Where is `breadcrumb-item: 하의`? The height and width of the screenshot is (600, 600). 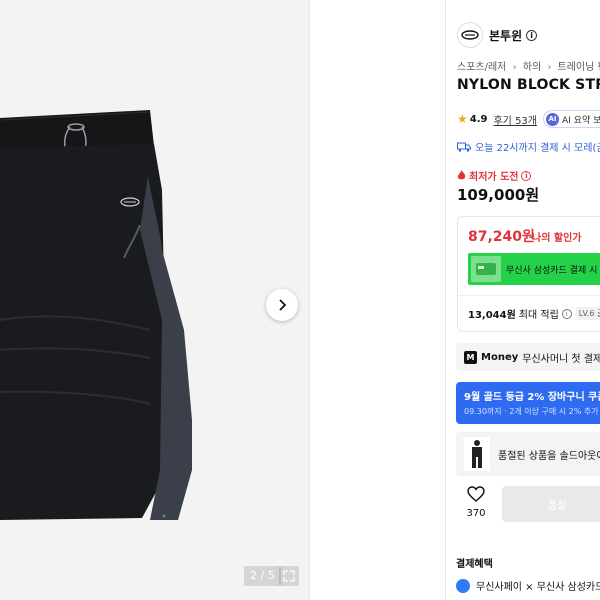 breadcrumb-item: 하의 is located at coordinates (532, 67).